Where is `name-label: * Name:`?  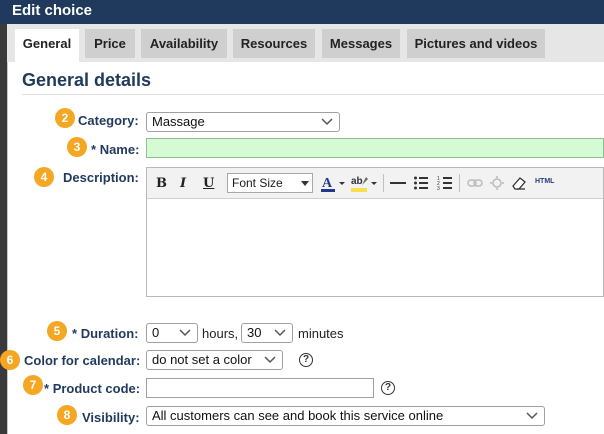
name-label: * Name: is located at coordinates (115, 149).